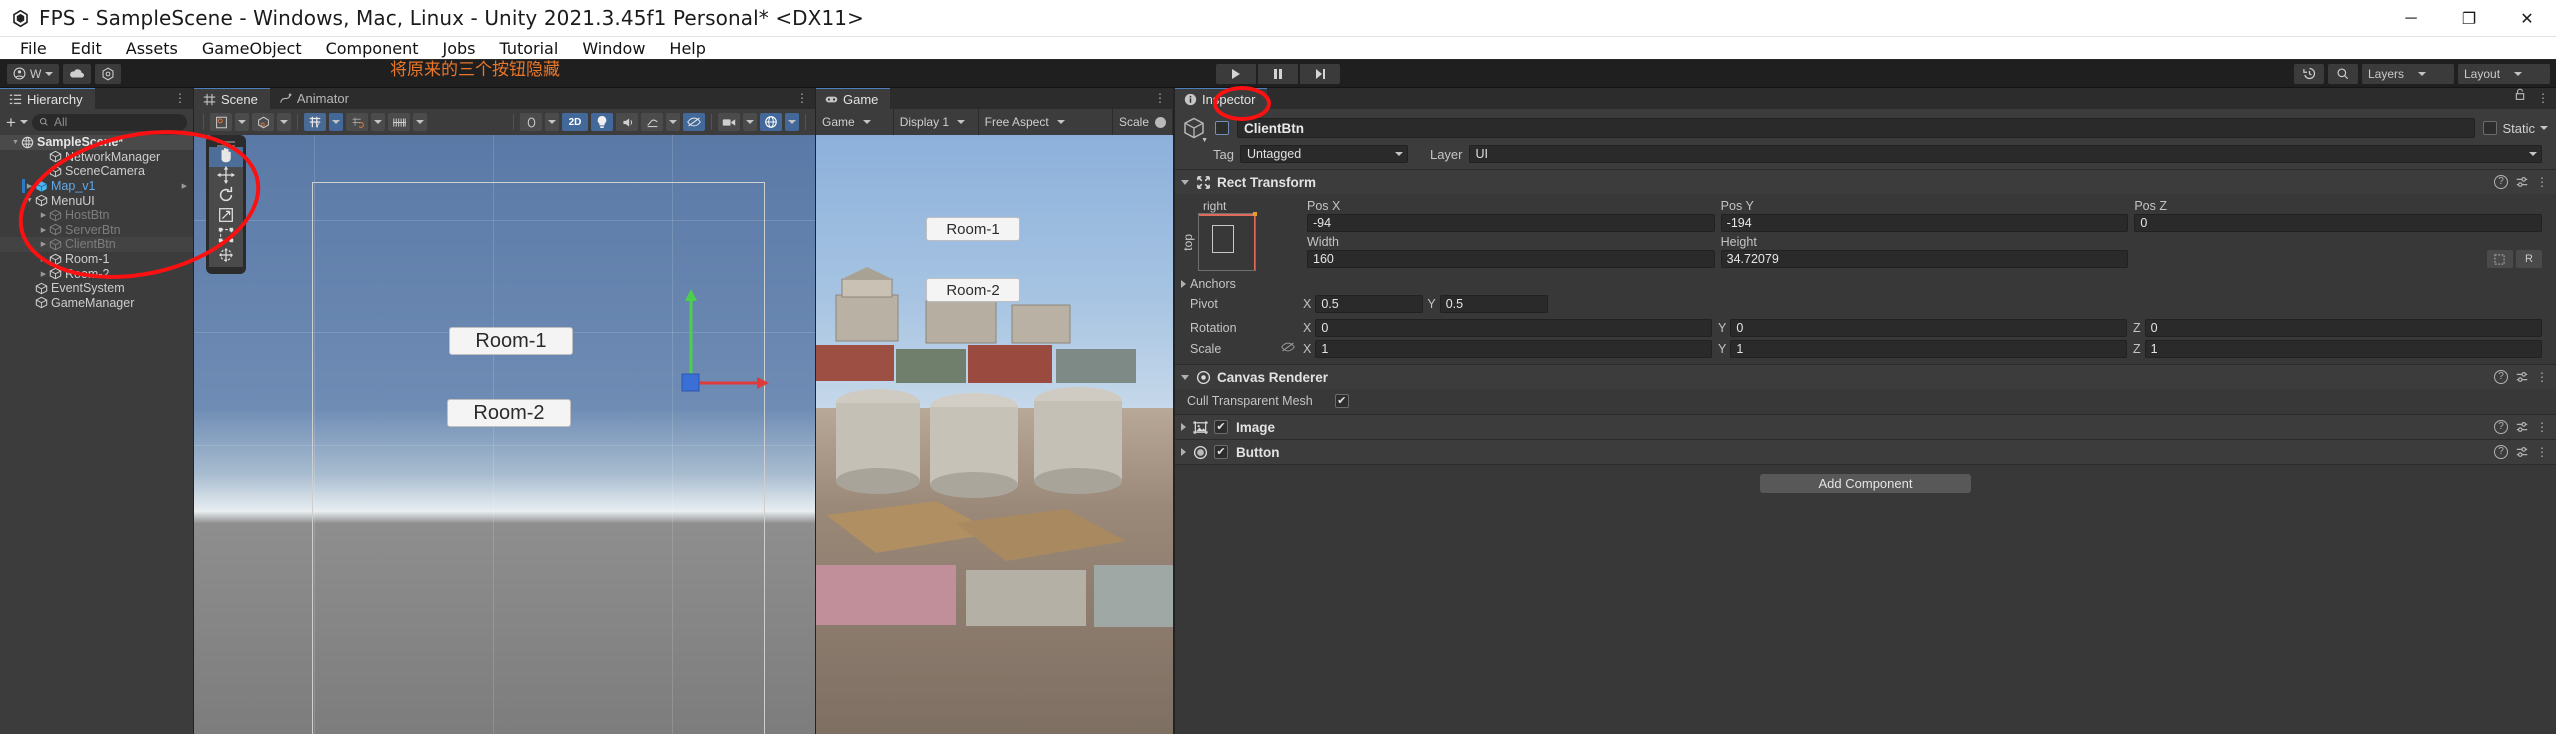 This screenshot has width=2556, height=734. Describe the element at coordinates (226, 142) in the screenshot. I see `palette-drag-handle` at that location.